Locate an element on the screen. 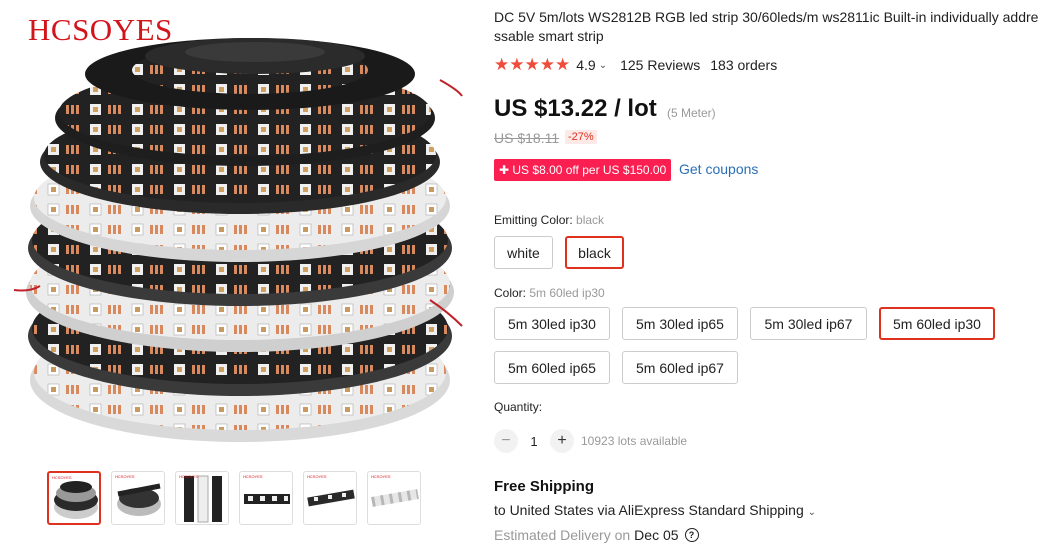 This screenshot has width=1053, height=556. color-value: 5m 60led ip30 is located at coordinates (567, 293).